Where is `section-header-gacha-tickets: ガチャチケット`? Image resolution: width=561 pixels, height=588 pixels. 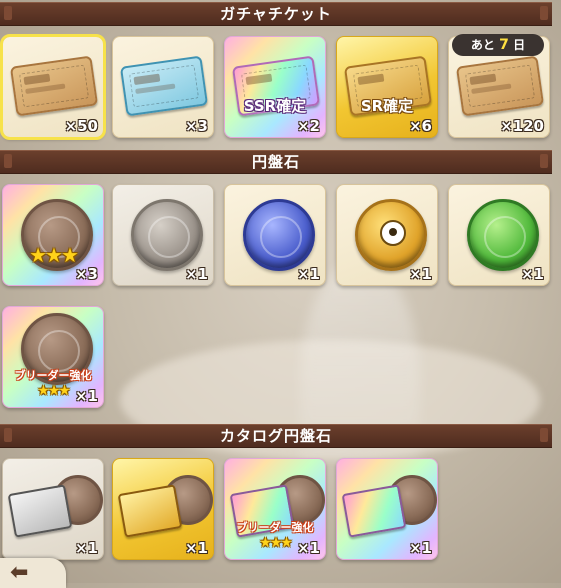 section-header-gacha-tickets: ガチャチケット is located at coordinates (276, 14).